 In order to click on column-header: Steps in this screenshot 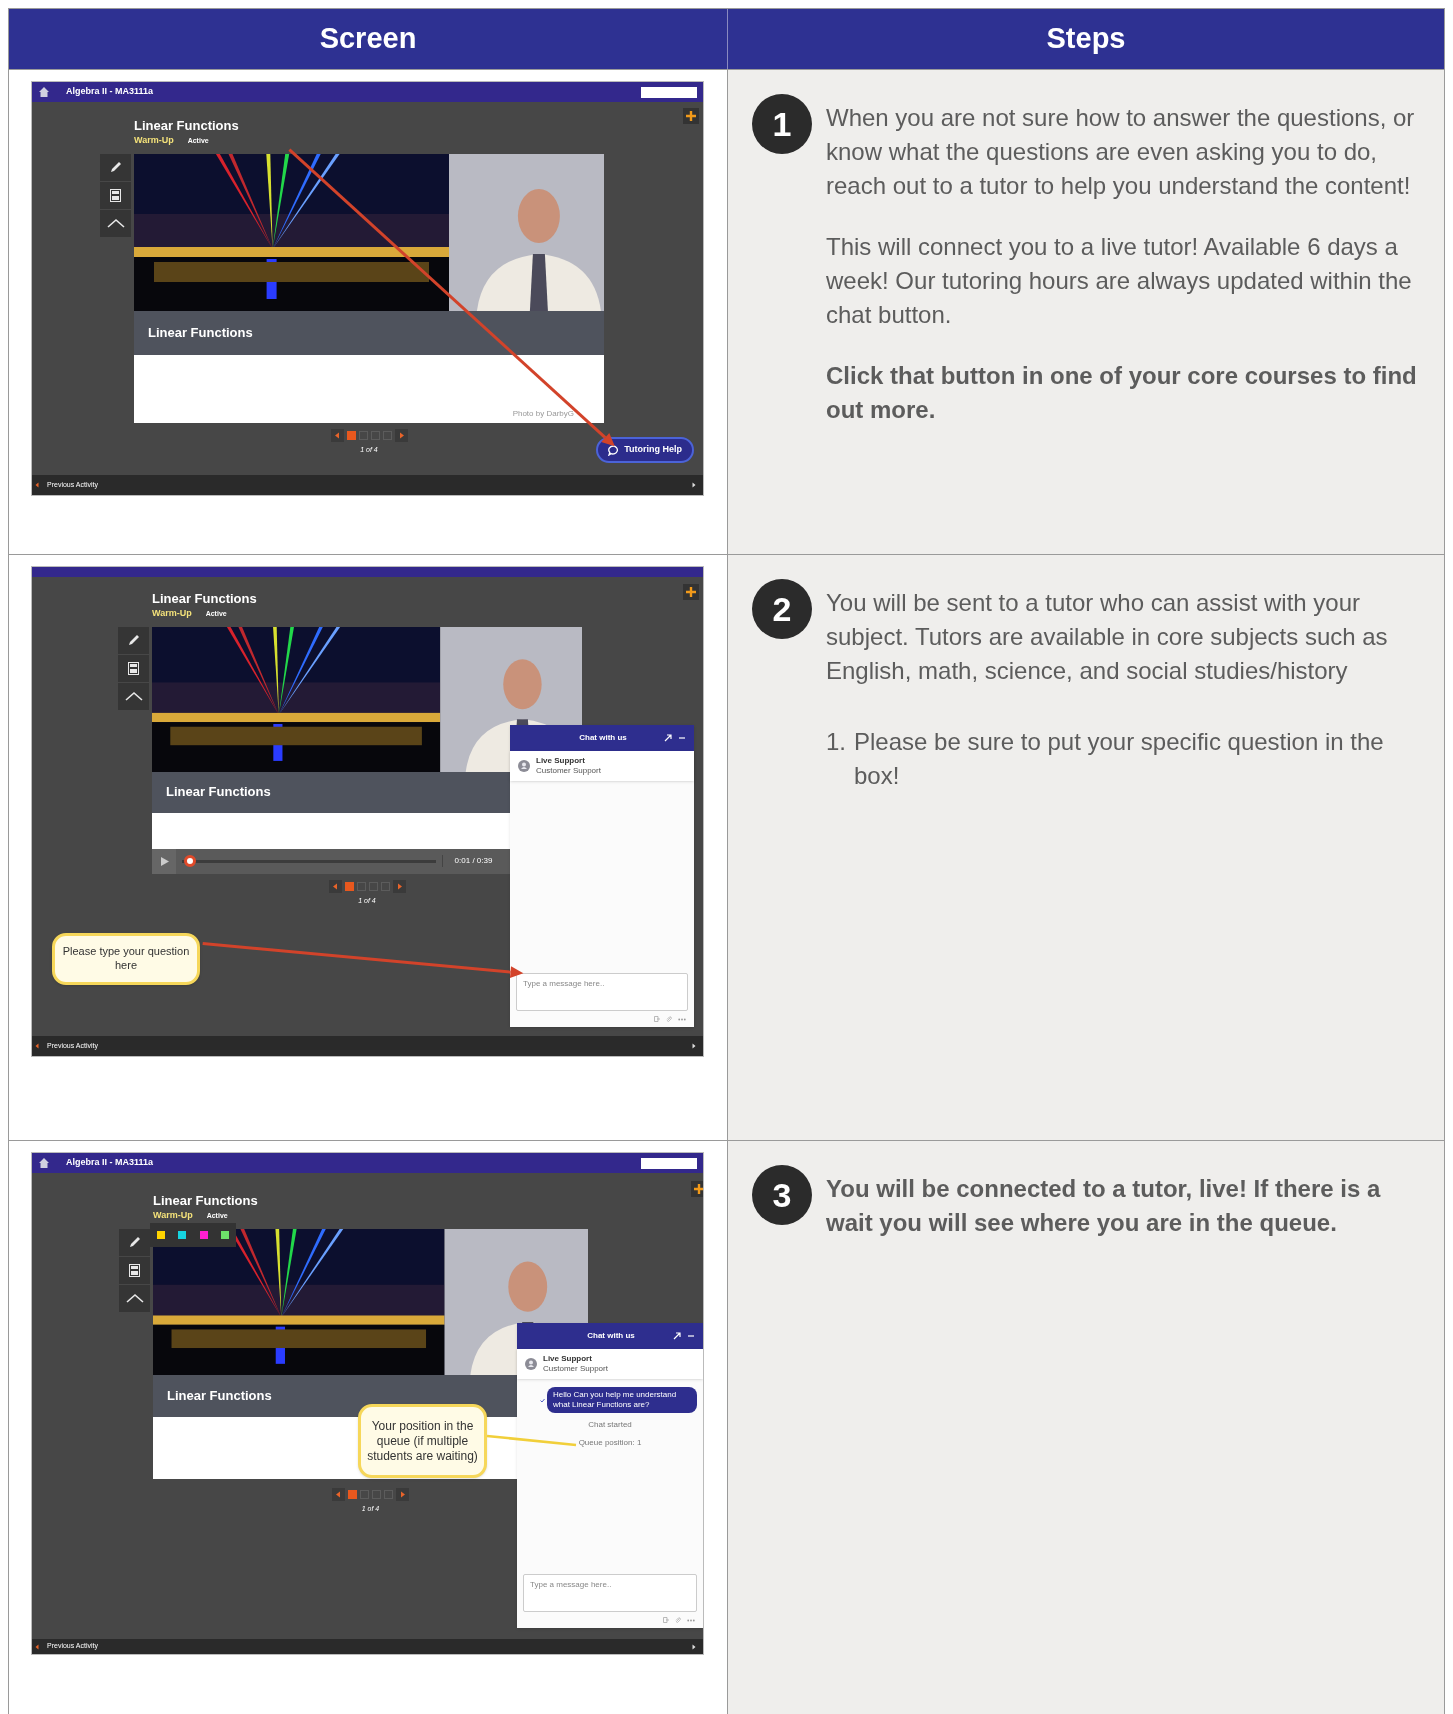, I will do `click(1086, 39)`.